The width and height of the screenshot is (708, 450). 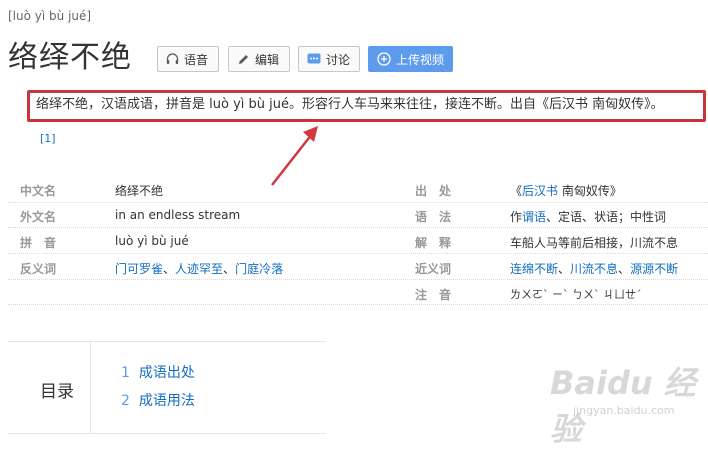 What do you see at coordinates (70, 57) in the screenshot?
I see `page-title: 络绎不绝` at bounding box center [70, 57].